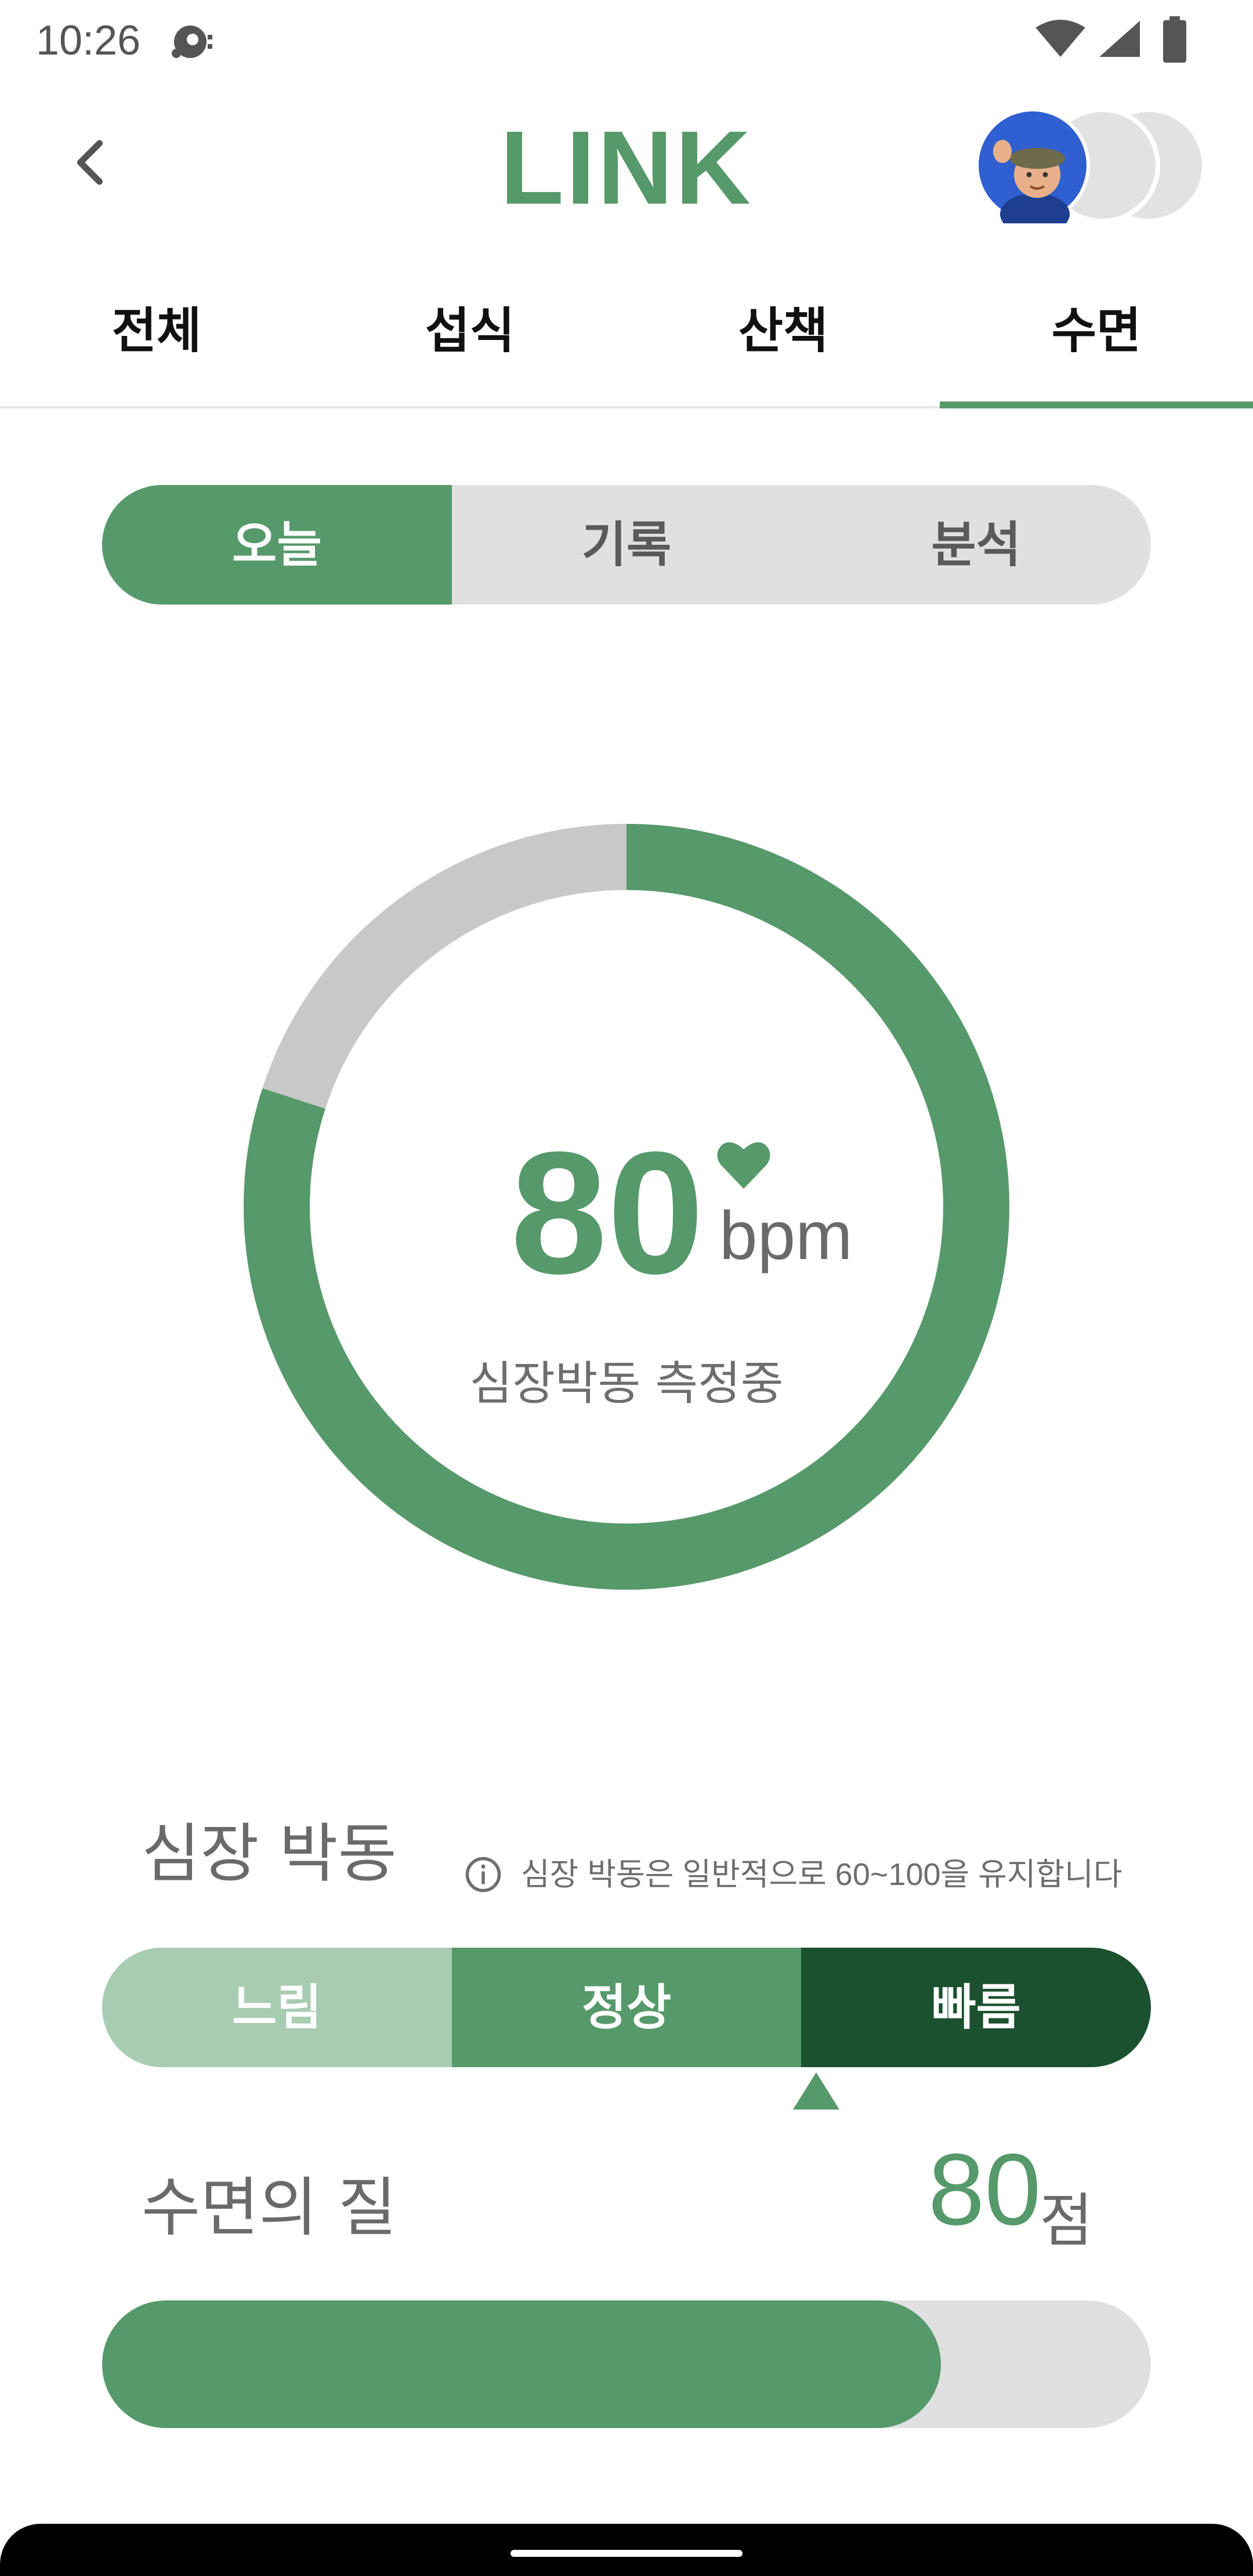 Image resolution: width=1253 pixels, height=2576 pixels. Describe the element at coordinates (192, 42) in the screenshot. I see `media-icon` at that location.